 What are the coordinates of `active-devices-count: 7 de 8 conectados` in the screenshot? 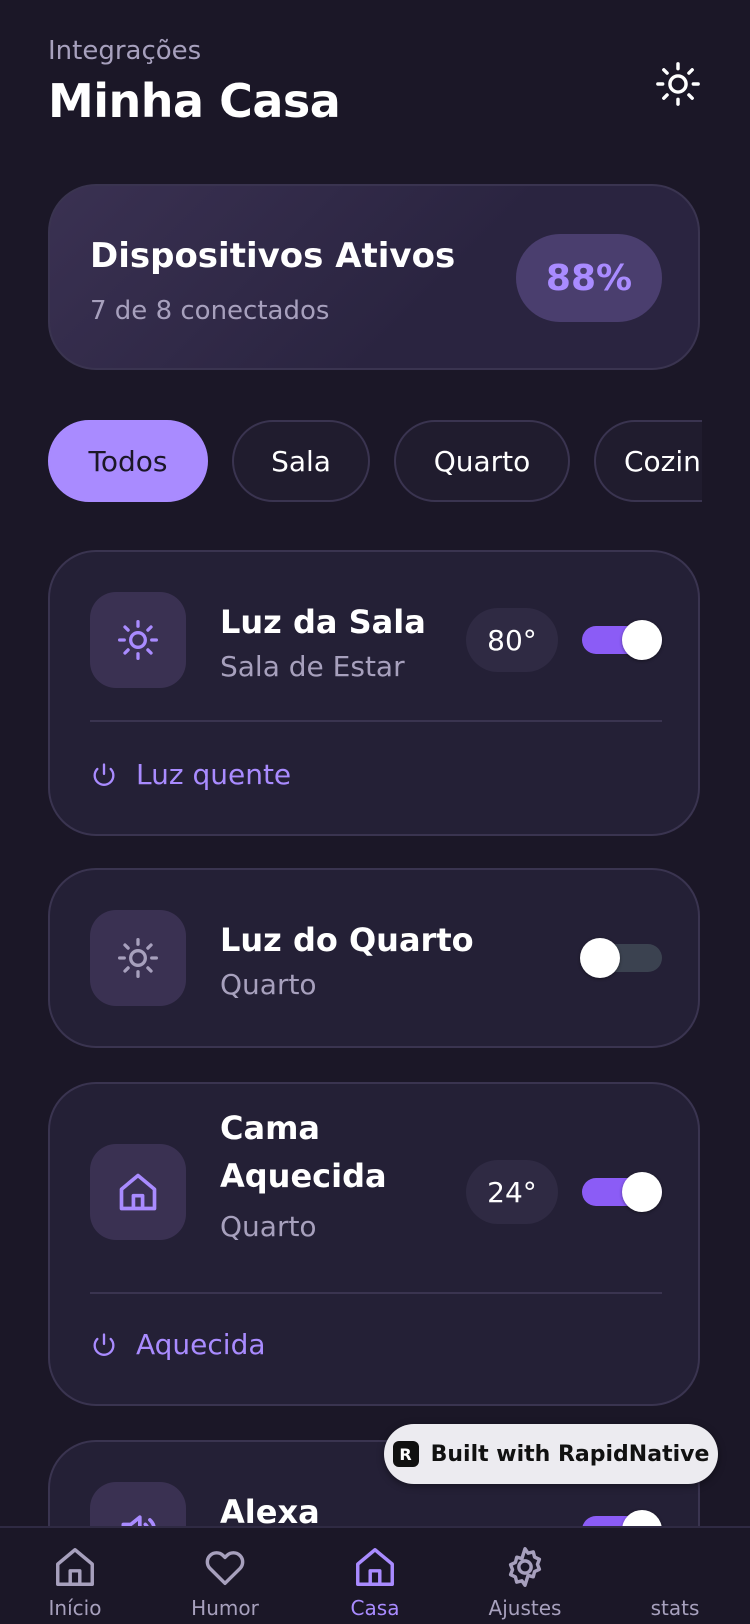 It's located at (210, 311).